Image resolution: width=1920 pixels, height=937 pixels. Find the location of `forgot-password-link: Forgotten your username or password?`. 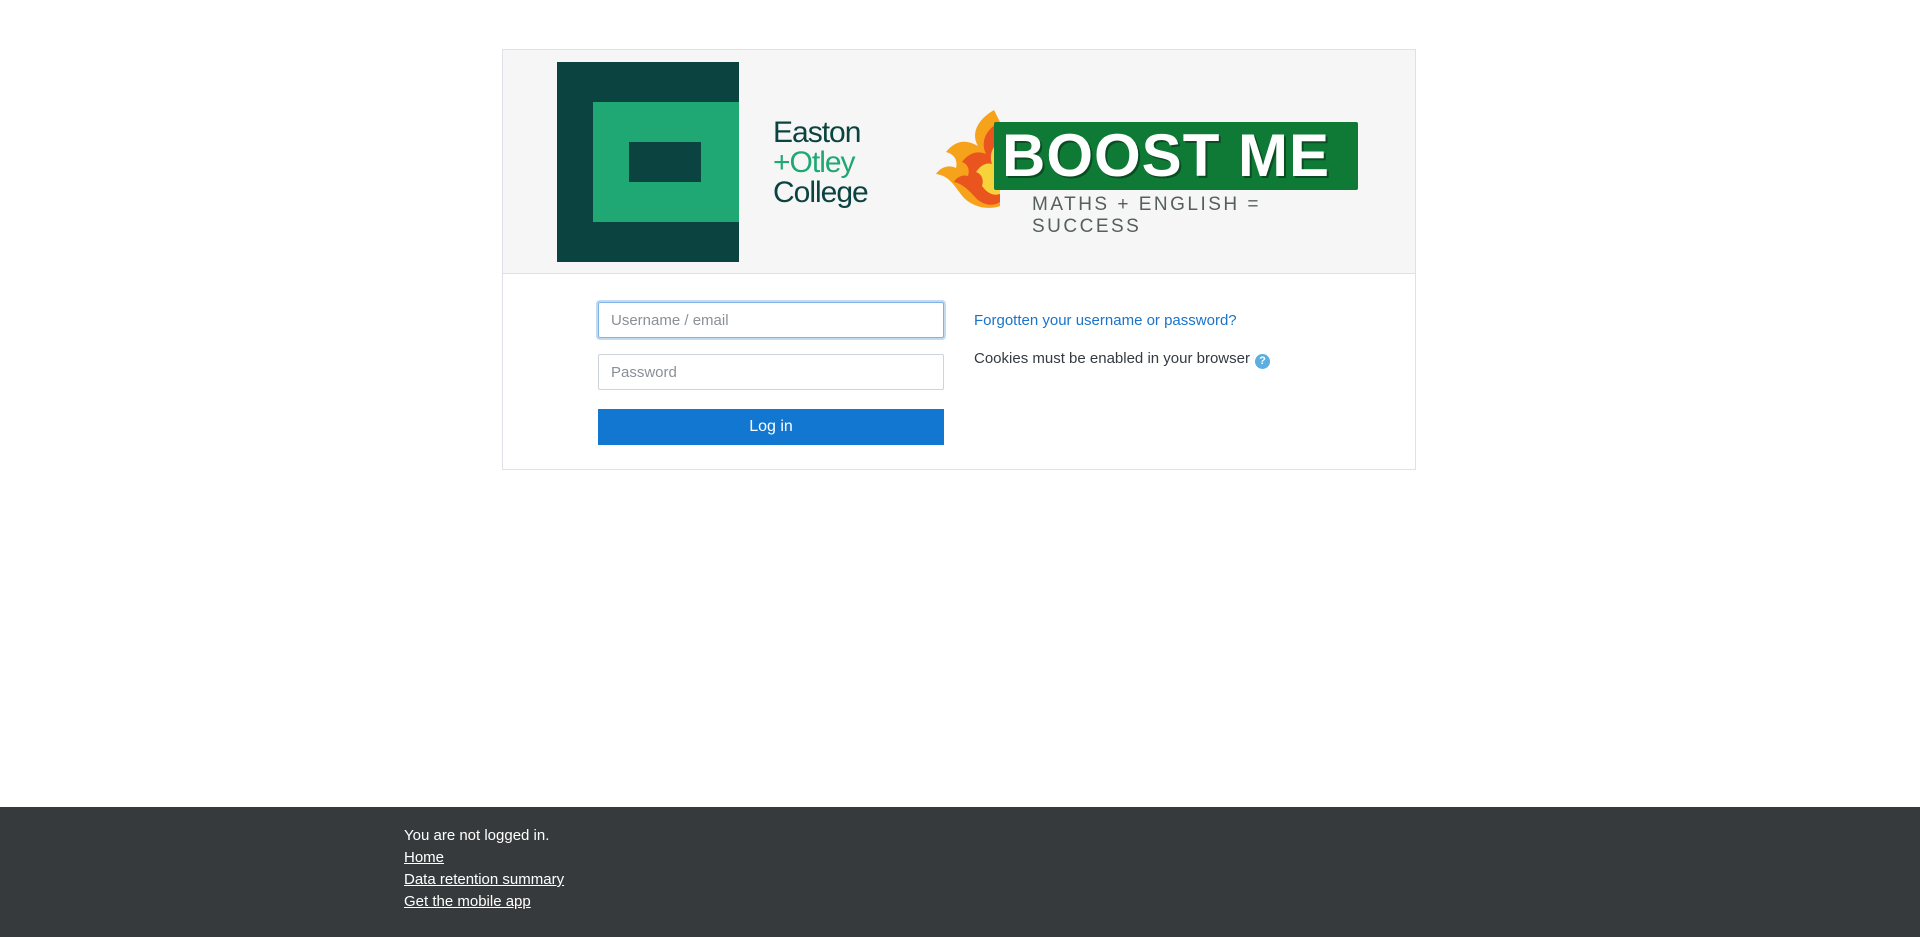

forgot-password-link: Forgotten your username or password? is located at coordinates (1105, 320).